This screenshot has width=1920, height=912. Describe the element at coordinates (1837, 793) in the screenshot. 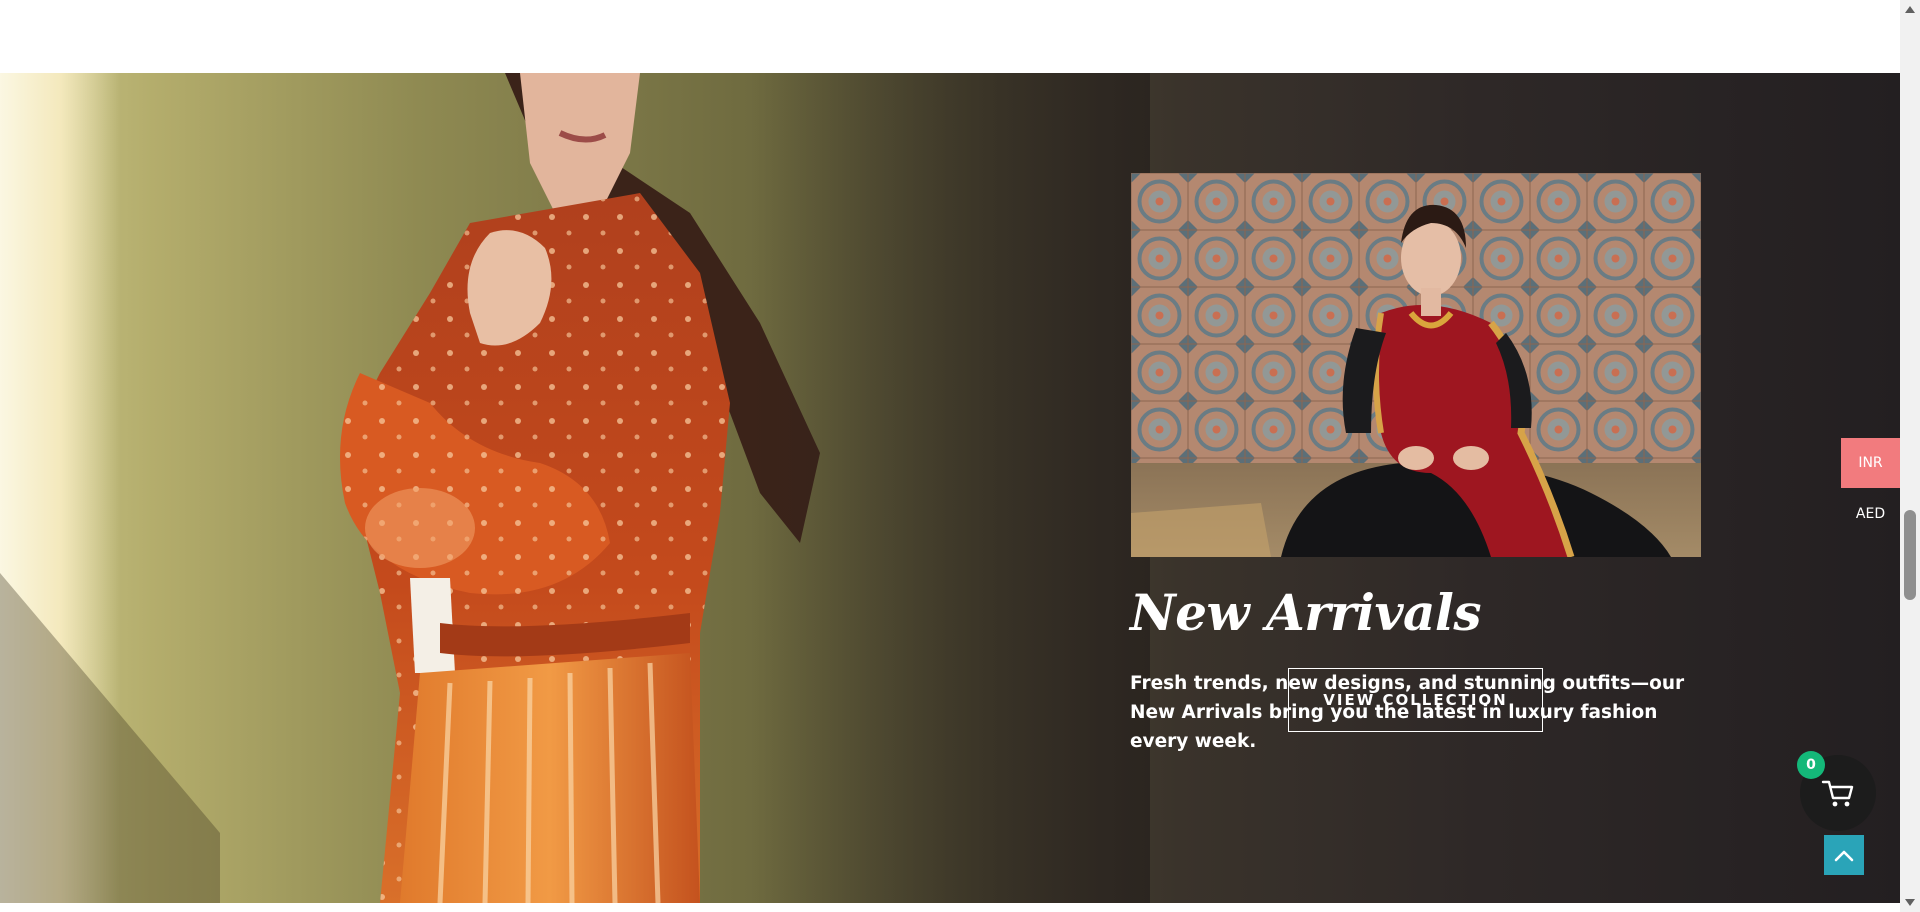

I see `cart-icon` at that location.